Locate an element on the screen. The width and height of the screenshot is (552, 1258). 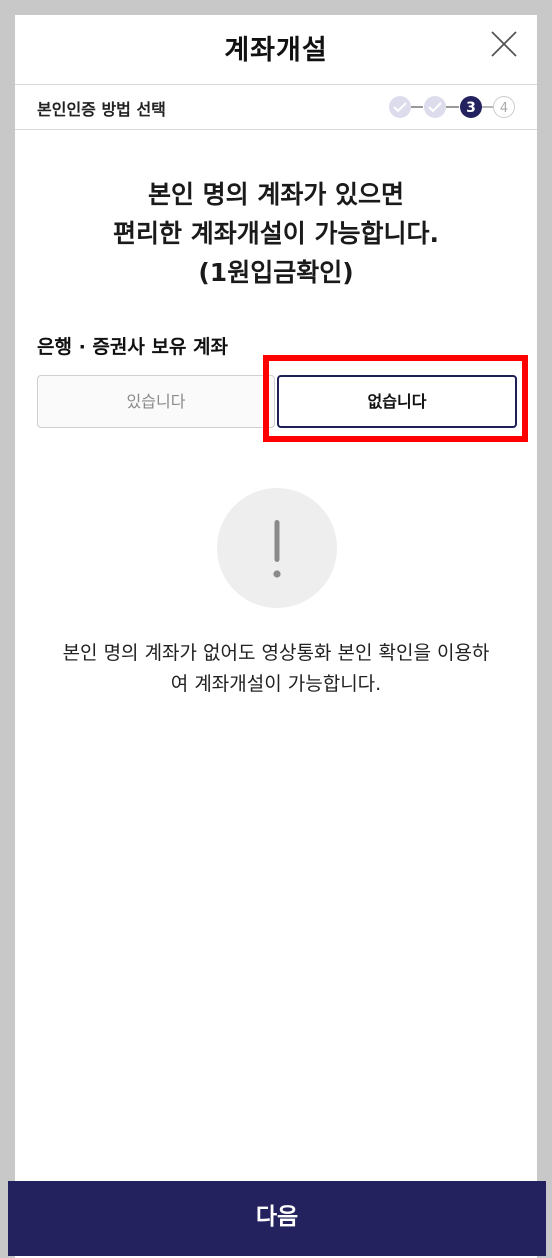
account-group-label: 은행 · 증권사 보유 계좌 is located at coordinates (132, 347).